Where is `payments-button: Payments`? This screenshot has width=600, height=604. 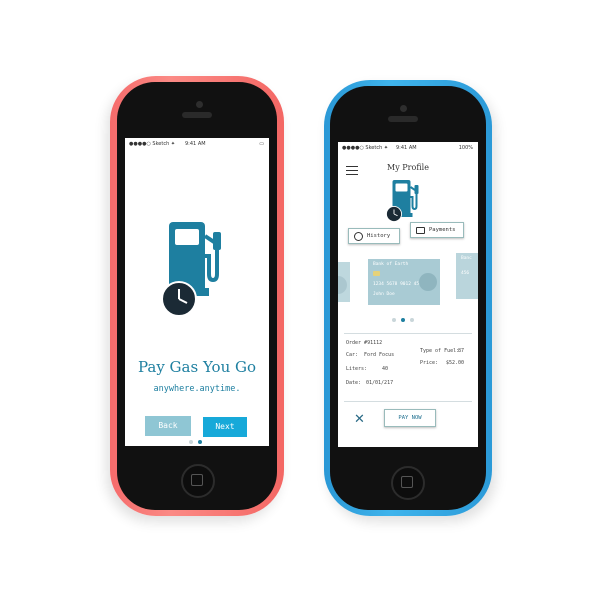 payments-button: Payments is located at coordinates (437, 230).